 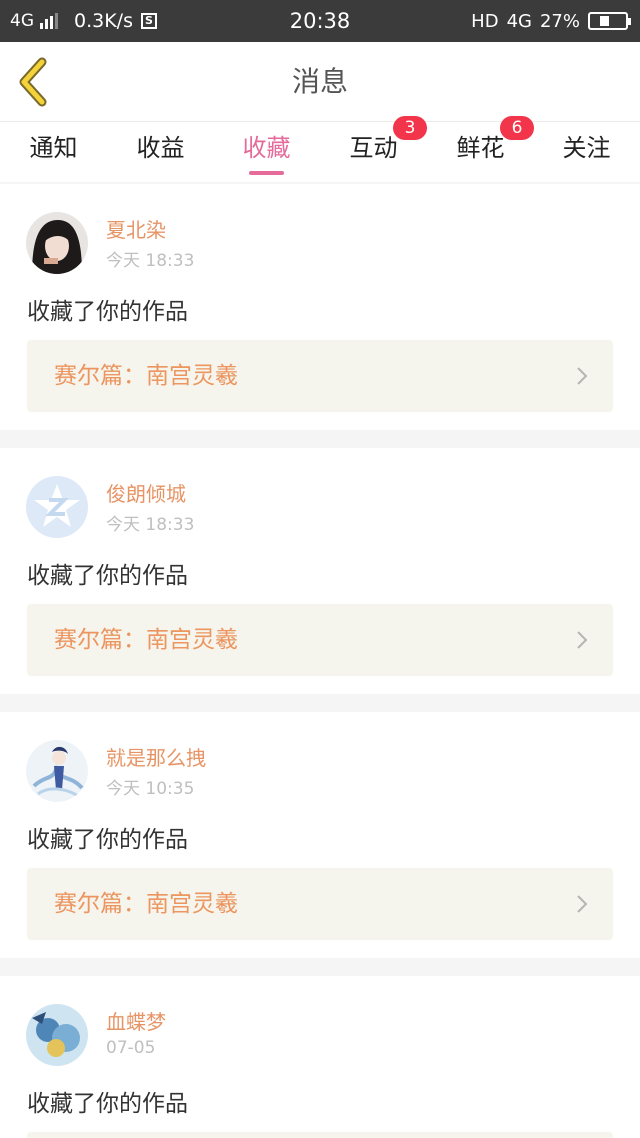 I want to click on tab-label: 通知, so click(x=53, y=148).